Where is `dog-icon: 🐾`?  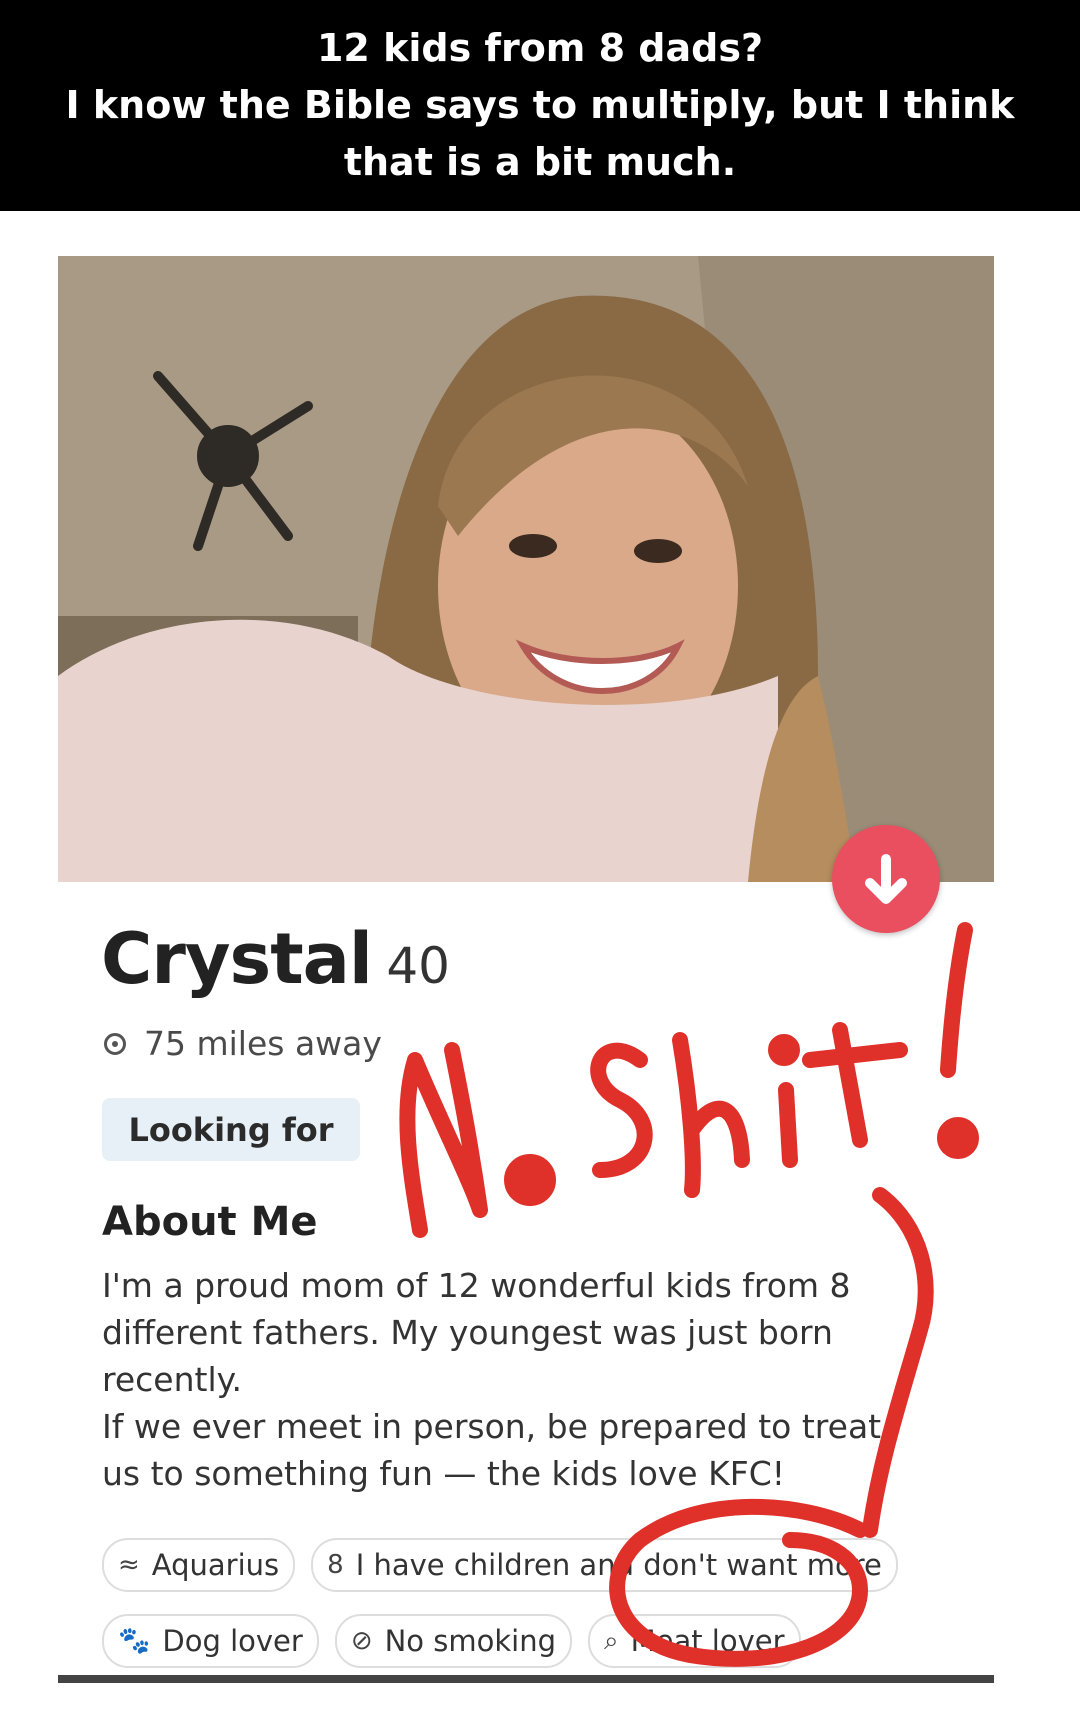
dog-icon: 🐾 is located at coordinates (134, 1641).